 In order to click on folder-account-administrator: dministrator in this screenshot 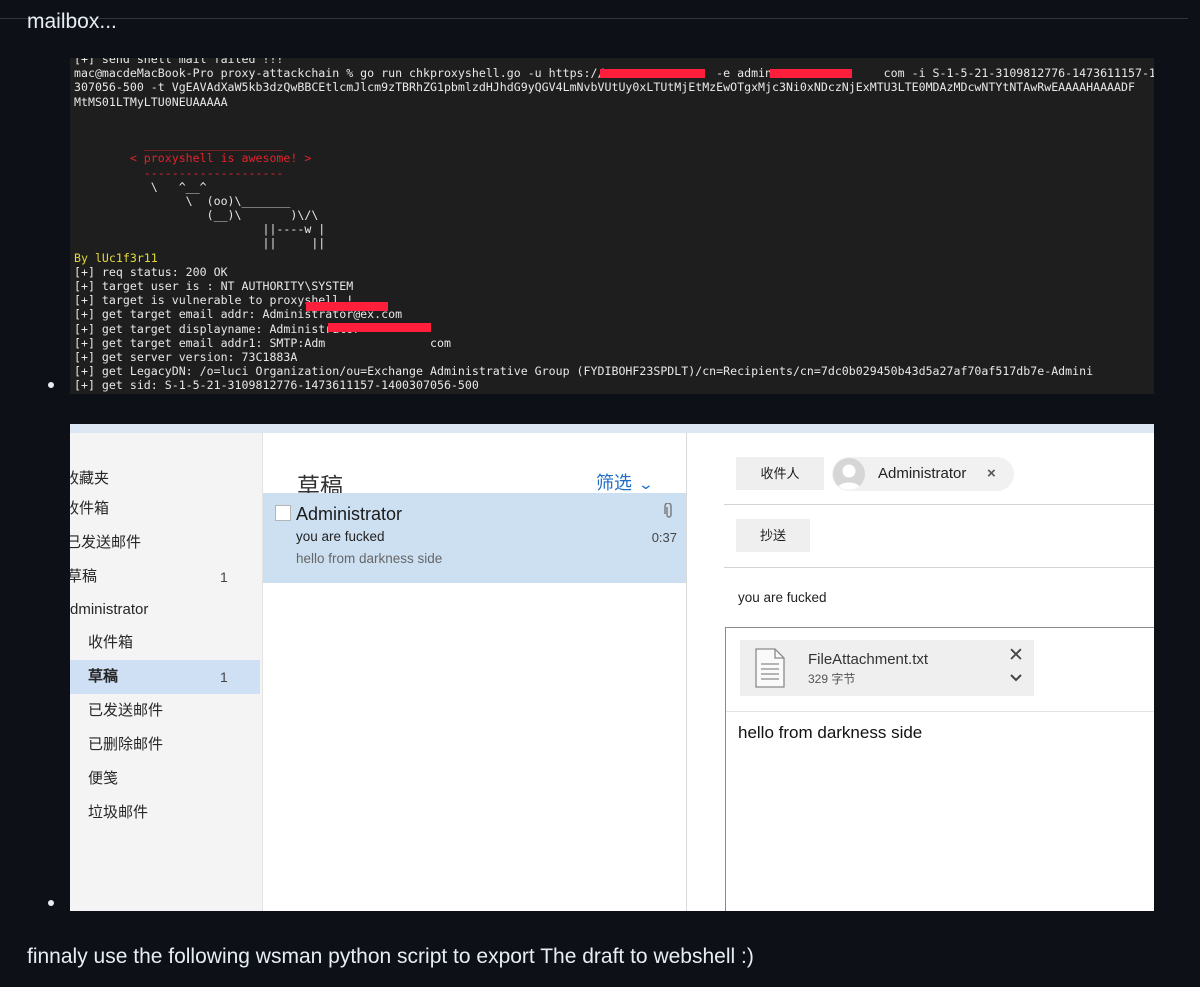, I will do `click(166, 610)`.